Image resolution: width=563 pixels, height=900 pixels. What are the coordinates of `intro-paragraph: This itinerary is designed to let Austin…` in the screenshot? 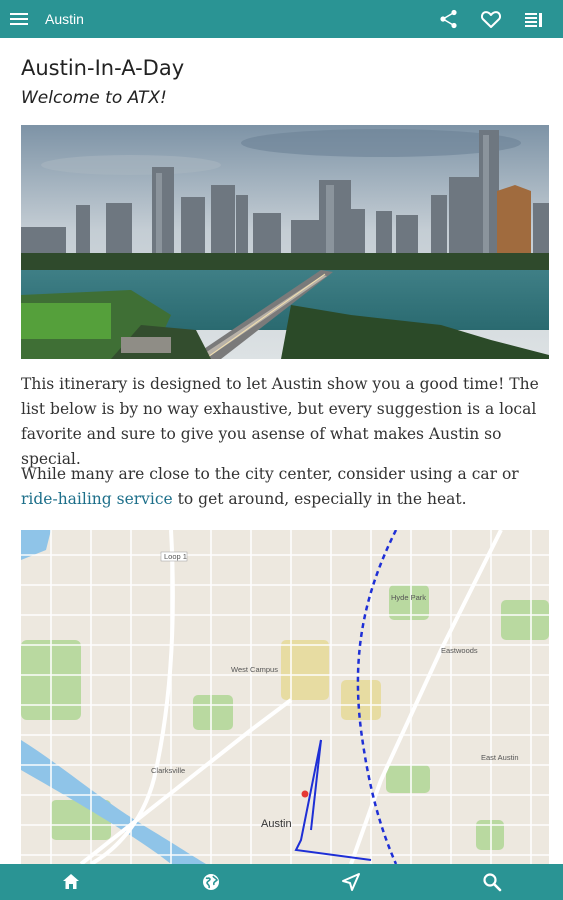 It's located at (280, 421).